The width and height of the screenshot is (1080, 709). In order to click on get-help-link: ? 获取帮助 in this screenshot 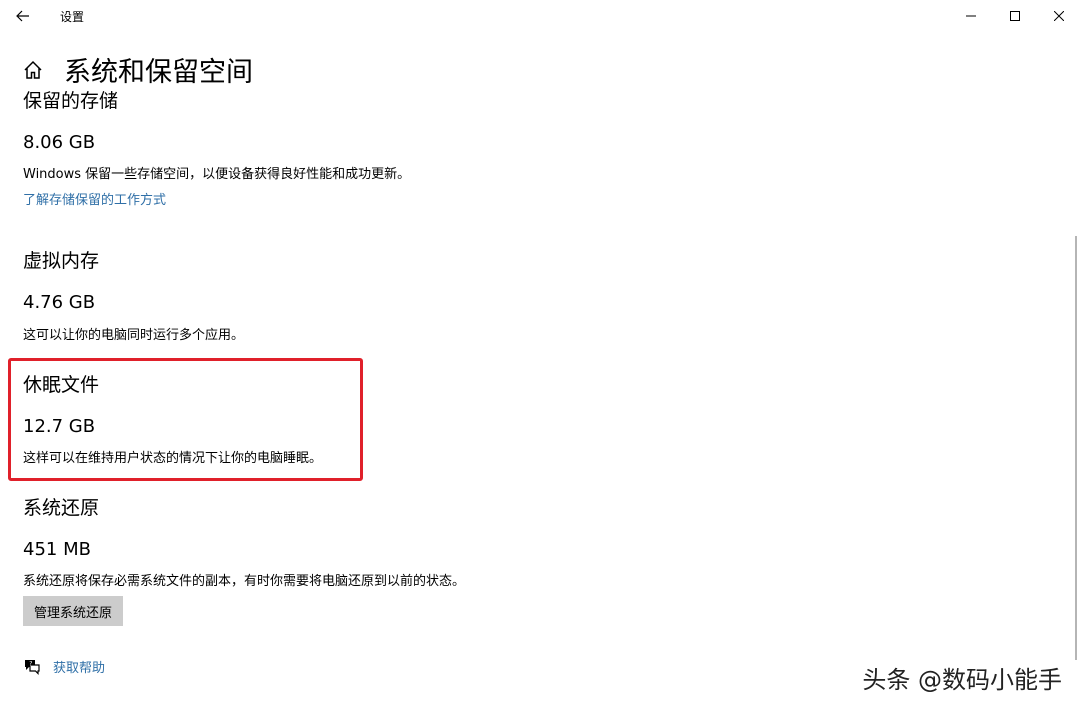, I will do `click(64, 666)`.